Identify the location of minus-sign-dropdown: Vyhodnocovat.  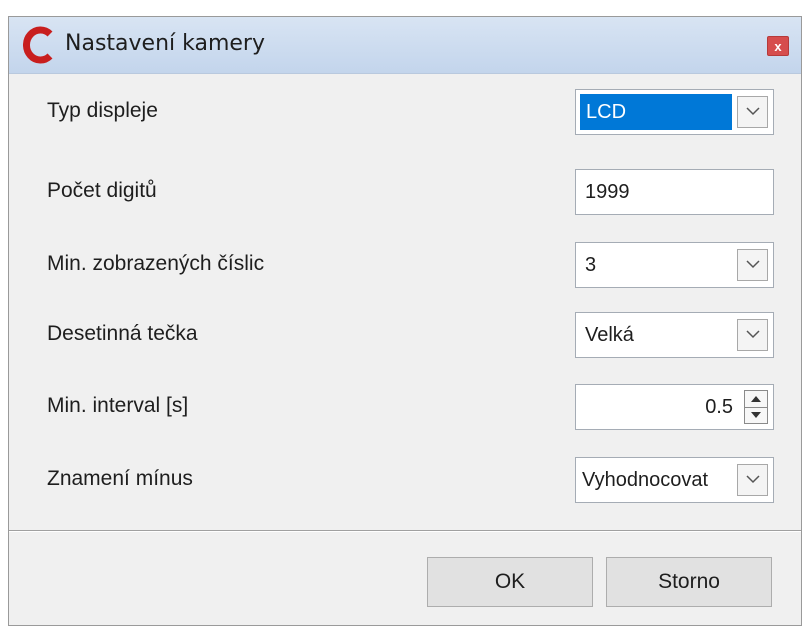
(674, 480).